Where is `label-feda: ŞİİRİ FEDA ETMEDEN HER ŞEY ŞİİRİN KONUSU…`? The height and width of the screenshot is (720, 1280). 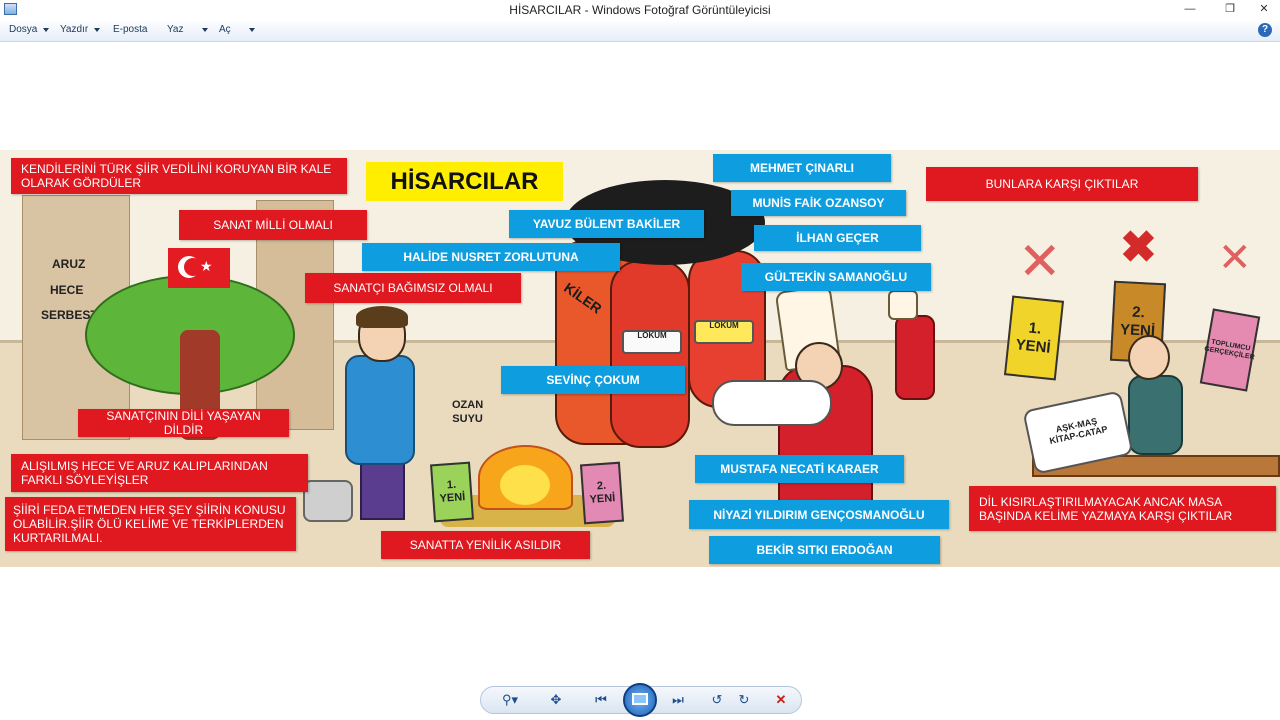 label-feda: ŞİİRİ FEDA ETMEDEN HER ŞEY ŞİİRİN KONUSU… is located at coordinates (150, 524).